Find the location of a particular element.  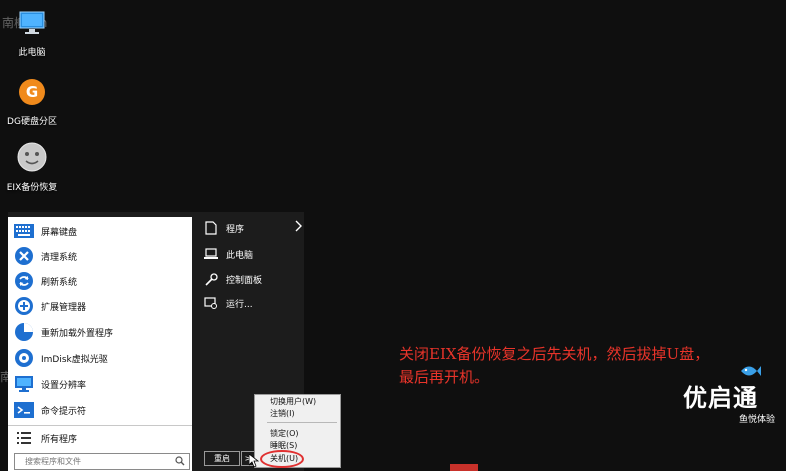

annotation-line-2: 最后再开机。 is located at coordinates (444, 377).